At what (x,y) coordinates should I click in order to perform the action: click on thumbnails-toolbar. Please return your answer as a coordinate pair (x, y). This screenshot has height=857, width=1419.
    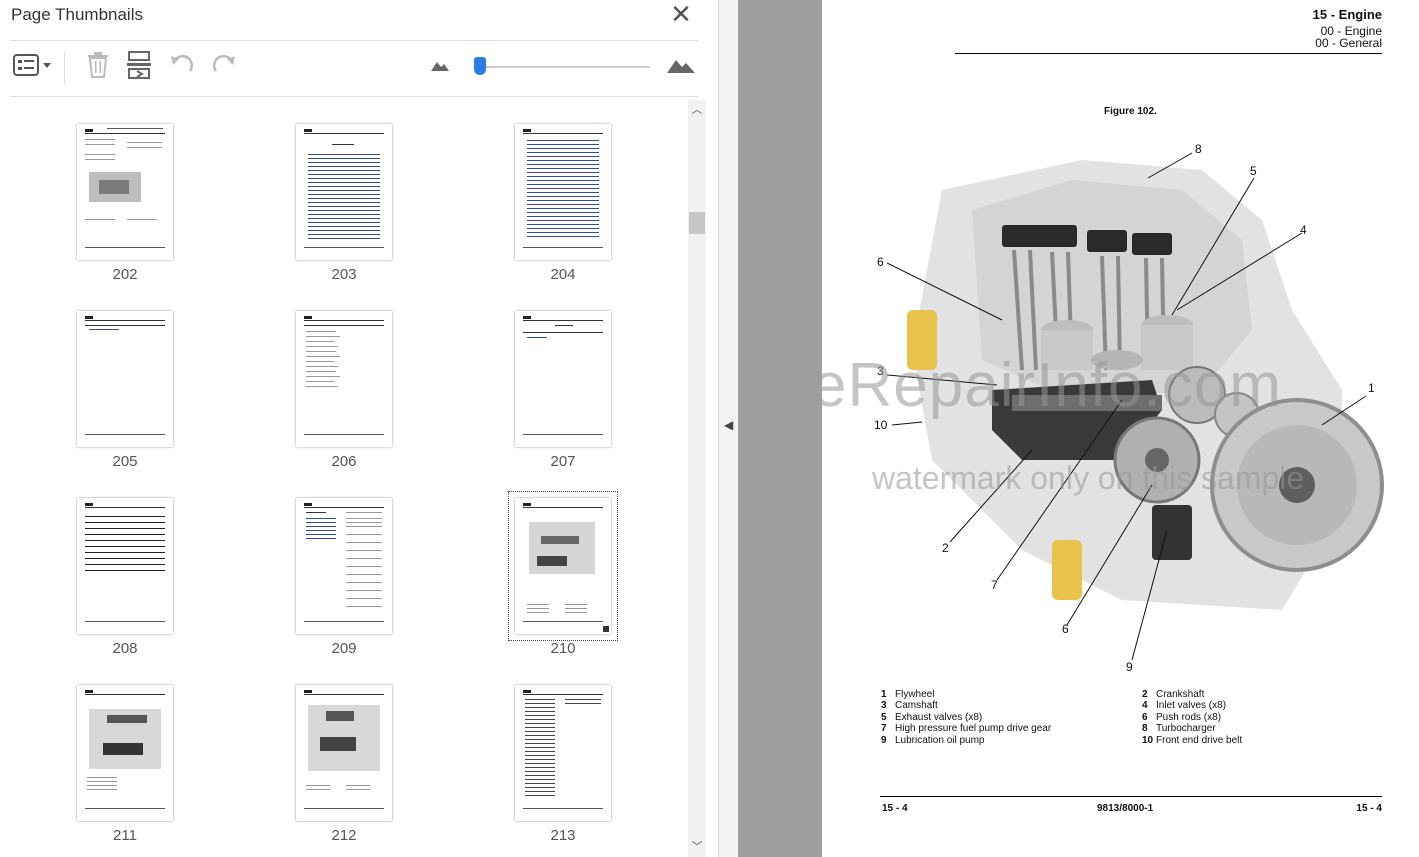
    Looking at the image, I should click on (354, 68).